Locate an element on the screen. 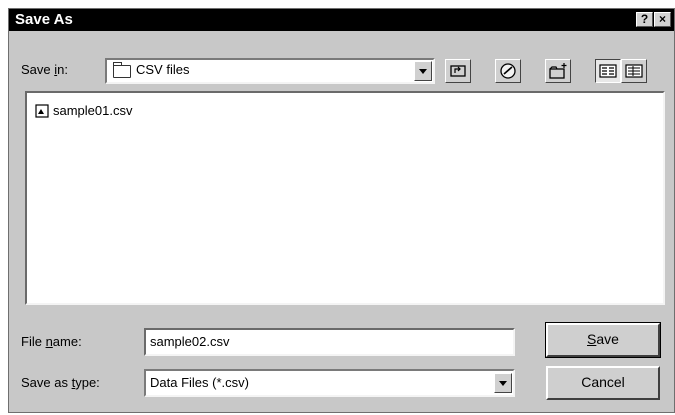 The height and width of the screenshot is (415, 675). save-in-combobox: CSV files is located at coordinates (270, 71).